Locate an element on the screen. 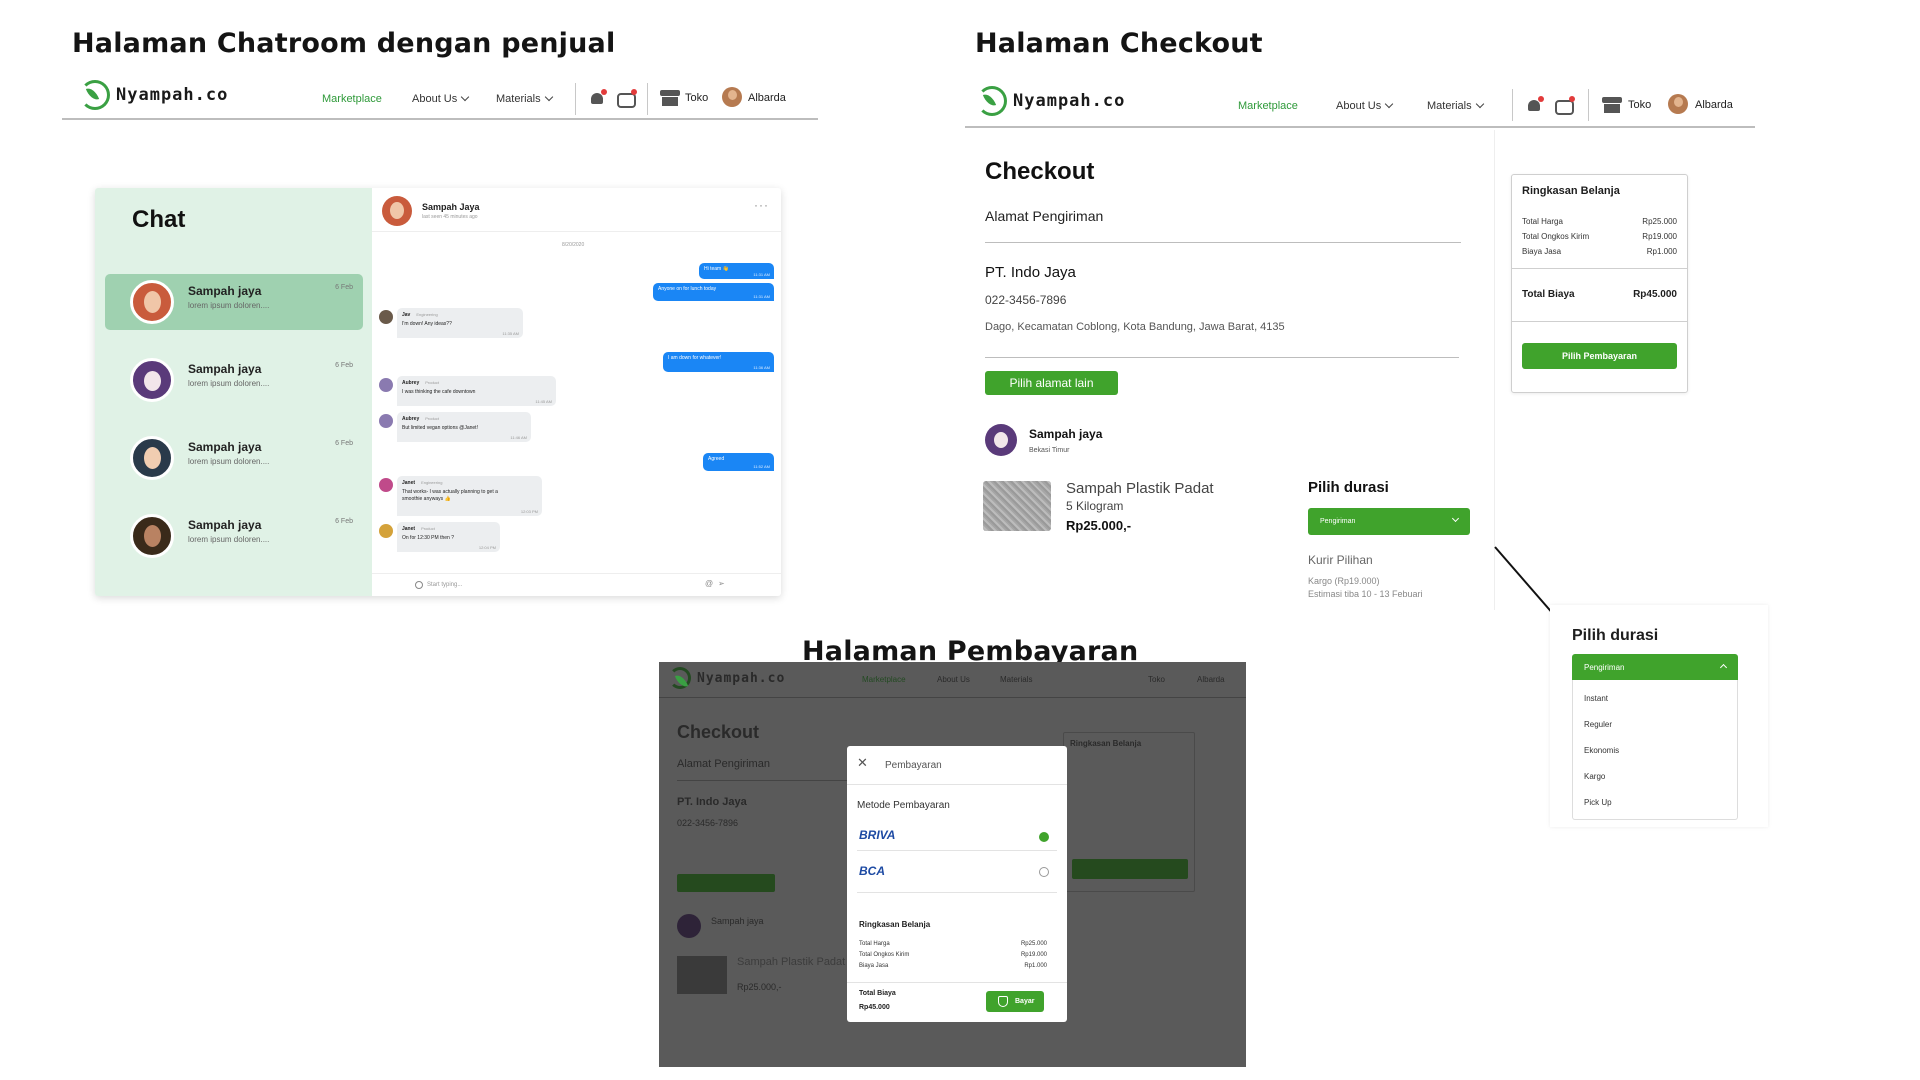  send-icon: ➢ is located at coordinates (721, 583).